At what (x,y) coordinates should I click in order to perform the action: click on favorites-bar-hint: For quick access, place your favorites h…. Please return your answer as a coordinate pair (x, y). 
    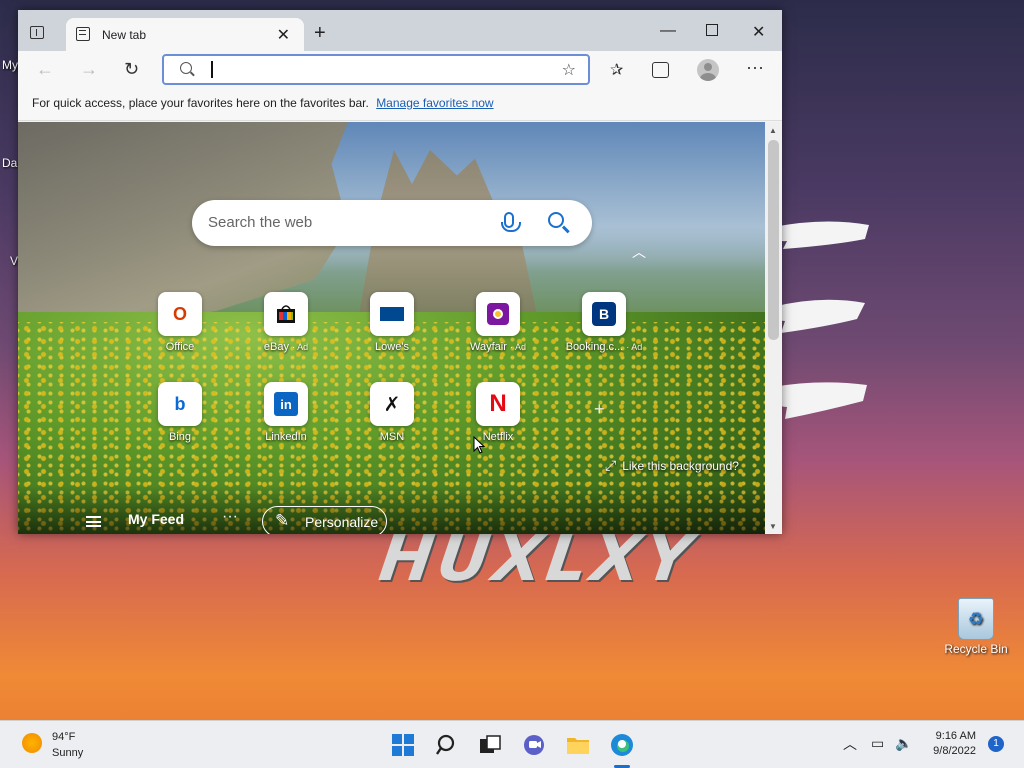
    Looking at the image, I should click on (200, 103).